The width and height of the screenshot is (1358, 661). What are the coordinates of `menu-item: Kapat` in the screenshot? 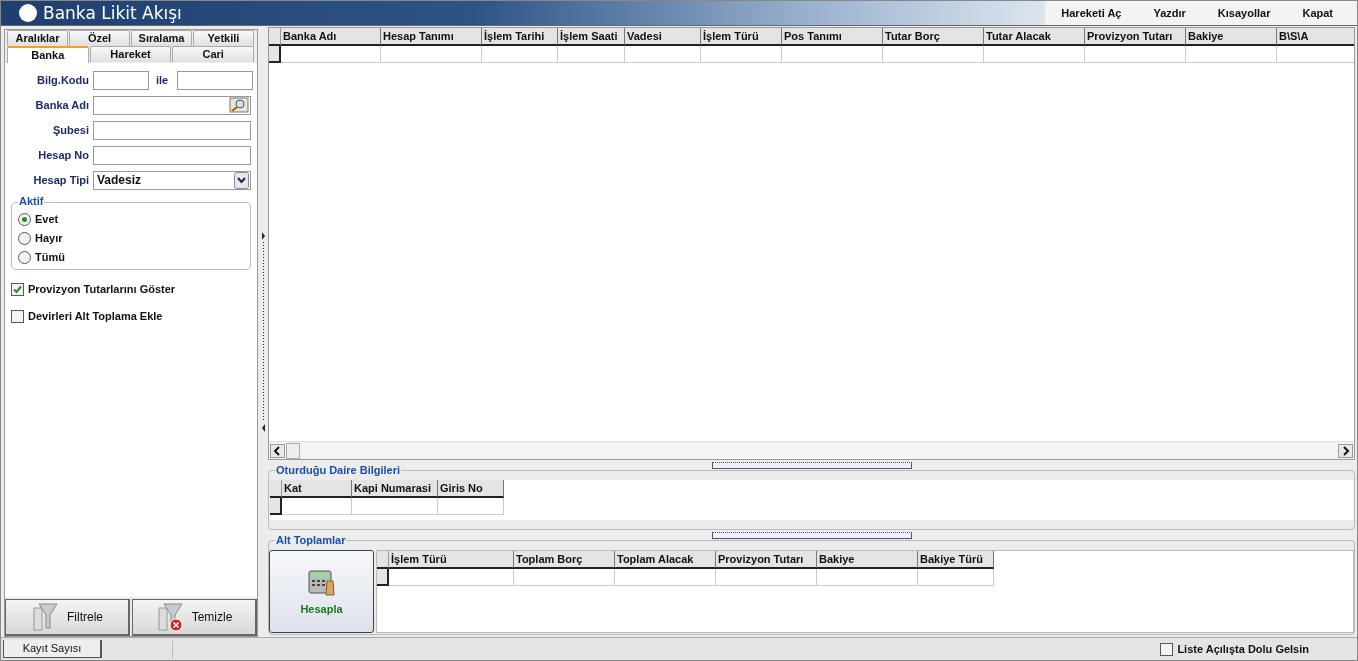 It's located at (1317, 13).